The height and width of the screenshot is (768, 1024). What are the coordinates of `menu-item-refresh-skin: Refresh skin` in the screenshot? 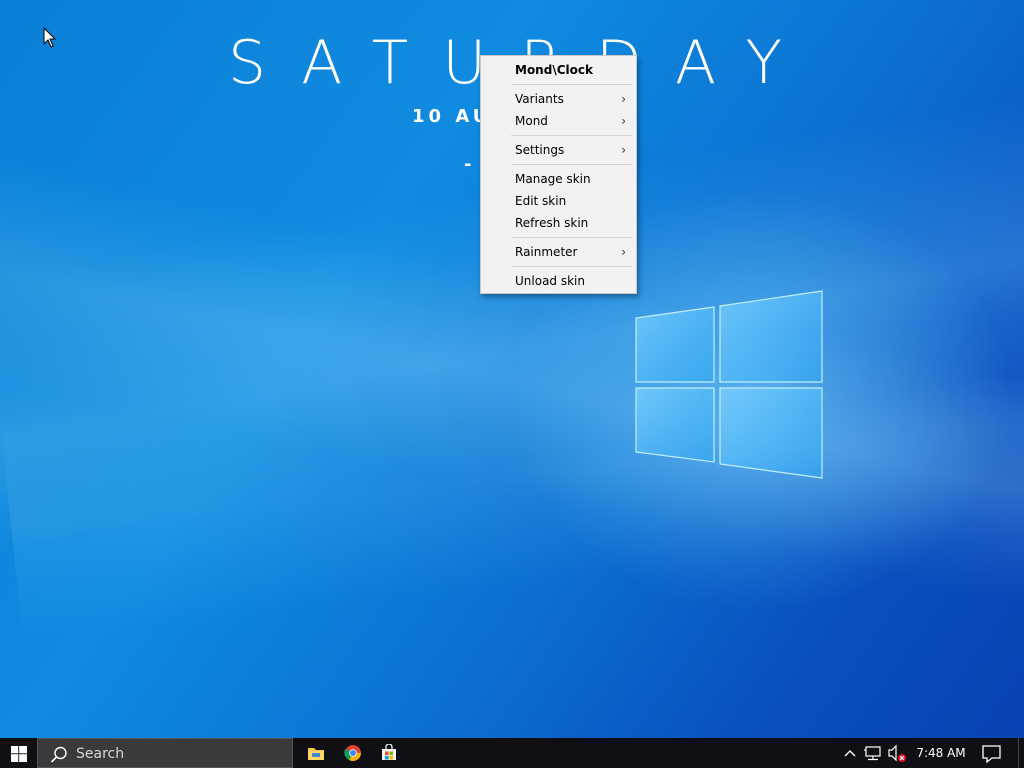 It's located at (558, 223).